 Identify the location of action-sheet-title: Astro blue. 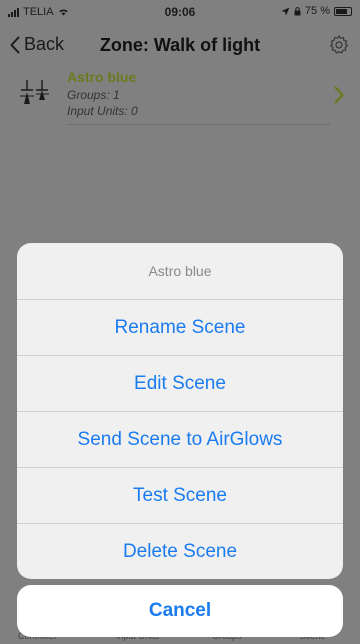
(180, 271).